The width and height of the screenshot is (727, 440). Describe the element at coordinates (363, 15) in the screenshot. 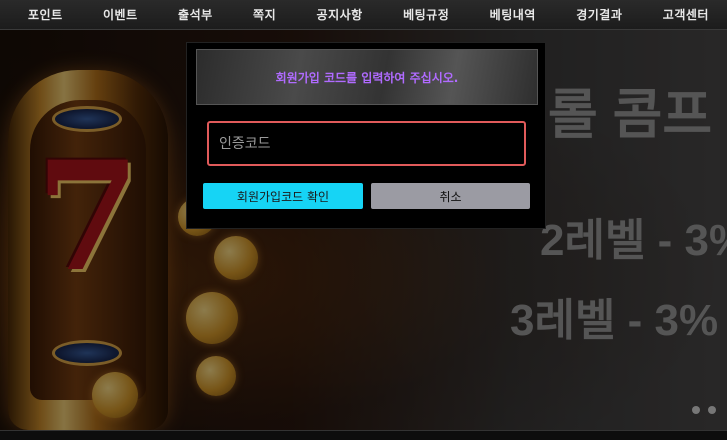

I see `top-navigation: 포인트 이벤트 출석부 쪽지 공지사항 베팅규정 베팅내역 경기결과 고객센터` at that location.